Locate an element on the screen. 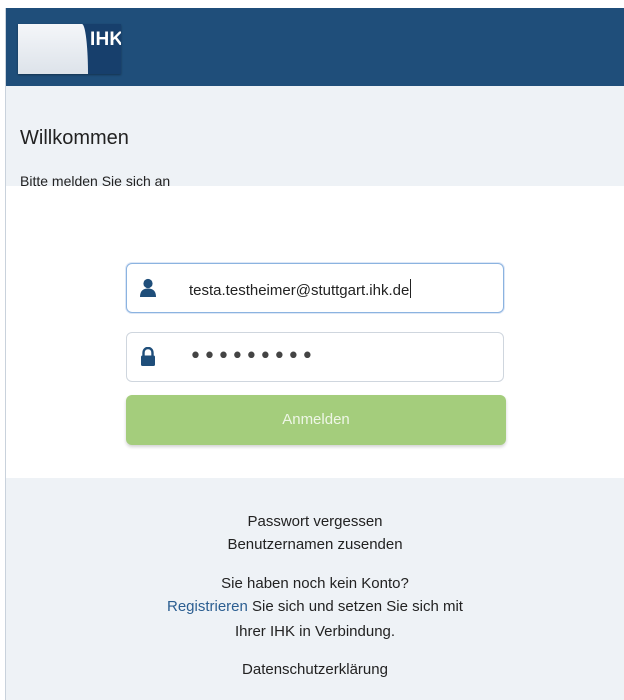 Image resolution: width=624 pixels, height=700 pixels. user-icon is located at coordinates (148, 288).